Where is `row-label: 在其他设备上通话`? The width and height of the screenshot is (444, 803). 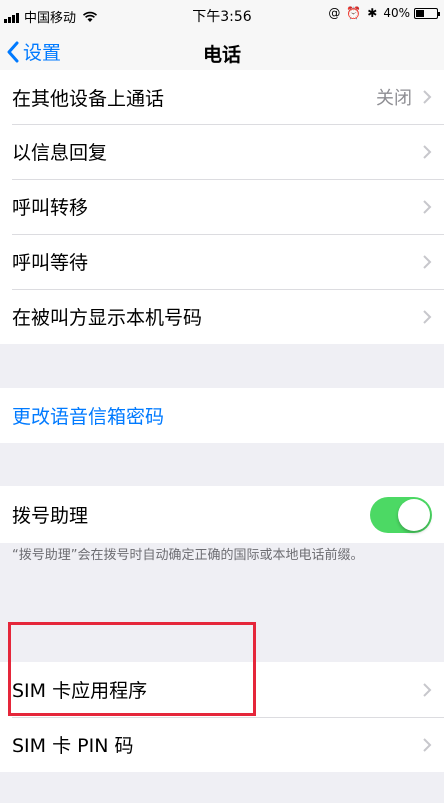 row-label: 在其他设备上通话 is located at coordinates (88, 98).